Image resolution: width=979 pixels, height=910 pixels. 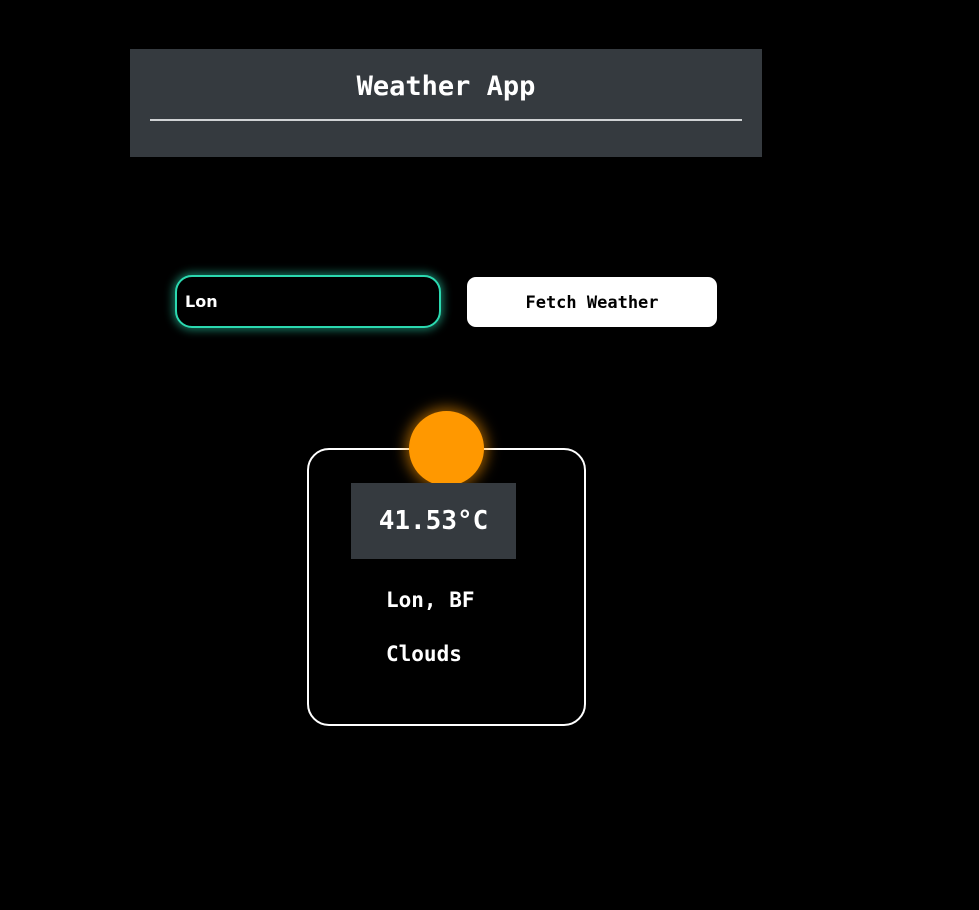 I want to click on city-search-input, so click(x=308, y=301).